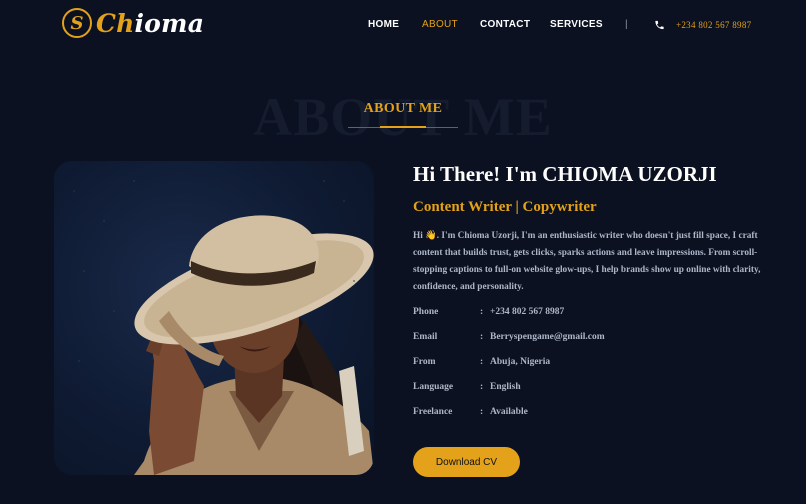 Image resolution: width=806 pixels, height=504 pixels. What do you see at coordinates (505, 387) in the screenshot?
I see `detail-value: English` at bounding box center [505, 387].